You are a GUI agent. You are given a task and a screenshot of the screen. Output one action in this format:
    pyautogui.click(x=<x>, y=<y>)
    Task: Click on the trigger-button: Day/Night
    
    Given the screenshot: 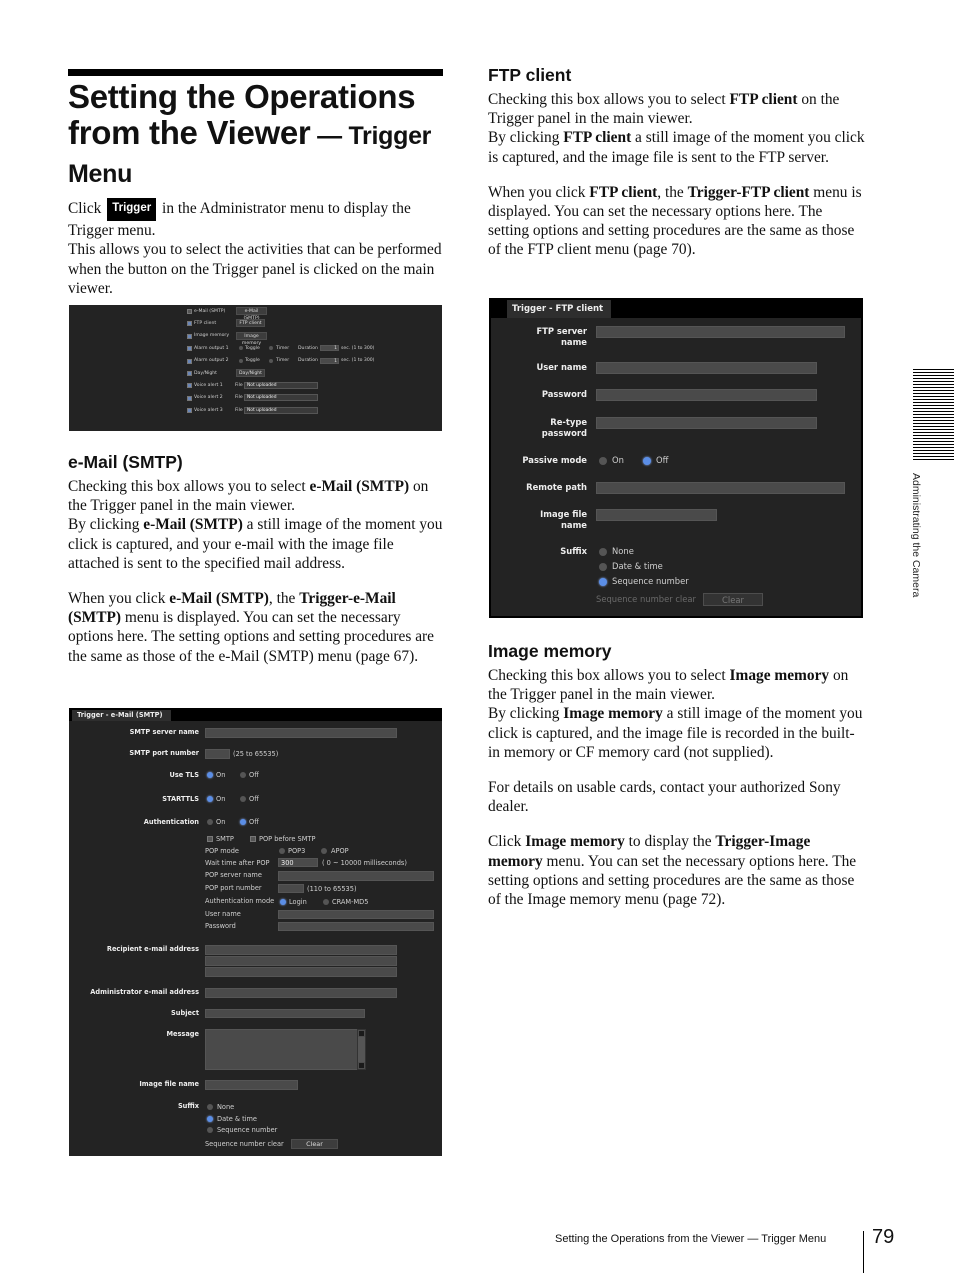 What is the action you would take?
    pyautogui.click(x=250, y=373)
    